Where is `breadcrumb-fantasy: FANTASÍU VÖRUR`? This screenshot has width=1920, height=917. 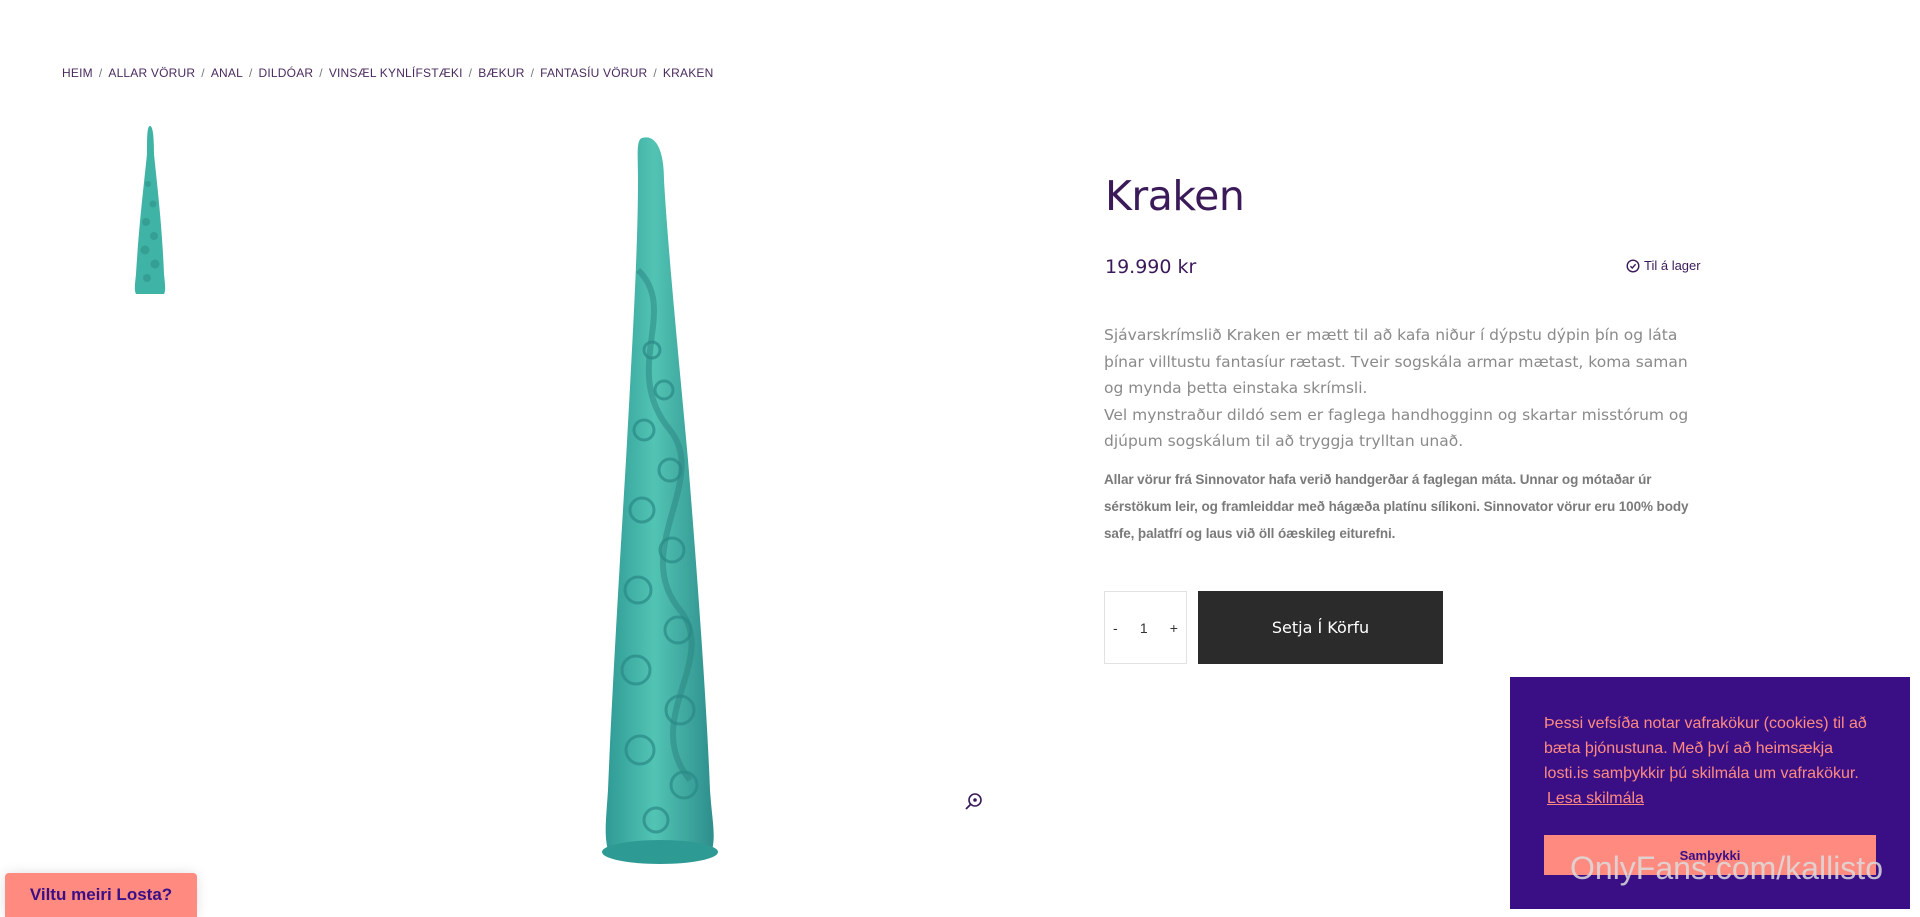 breadcrumb-fantasy: FANTASÍU VÖRUR is located at coordinates (593, 73).